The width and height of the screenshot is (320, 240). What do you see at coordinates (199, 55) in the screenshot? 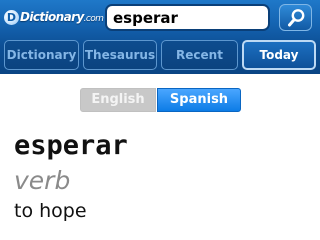
I see `tab-recent: Recent` at bounding box center [199, 55].